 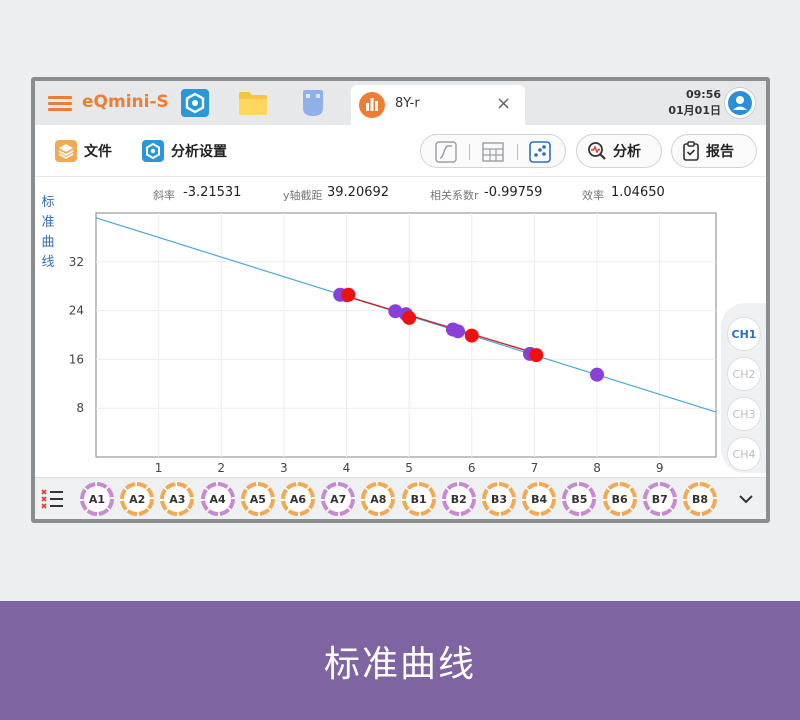 I want to click on well-label: B4, so click(x=539, y=499).